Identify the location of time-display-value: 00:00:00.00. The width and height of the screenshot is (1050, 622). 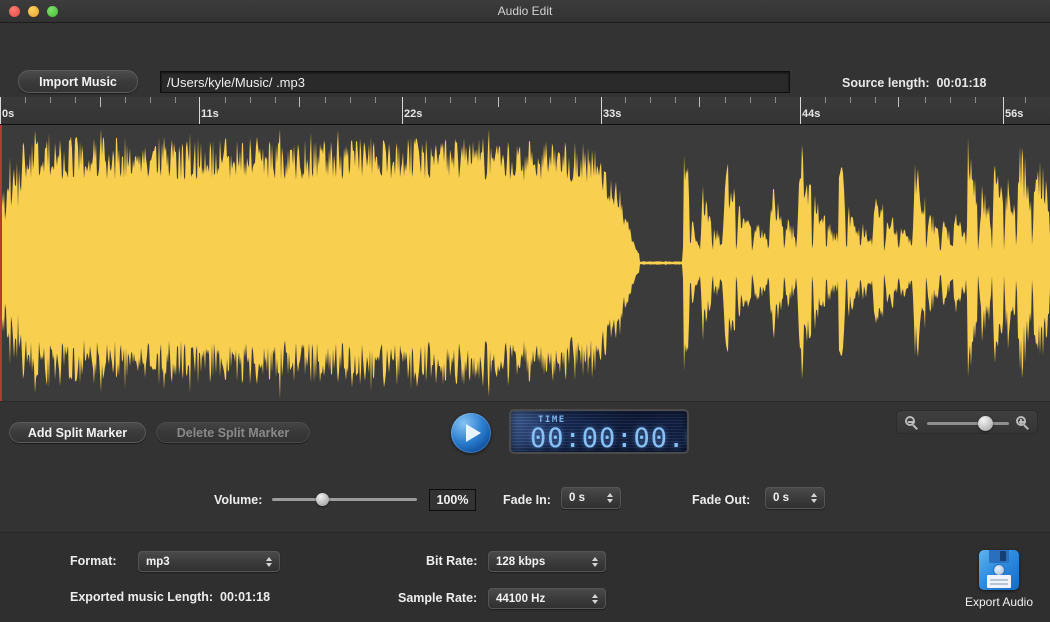
(608, 438).